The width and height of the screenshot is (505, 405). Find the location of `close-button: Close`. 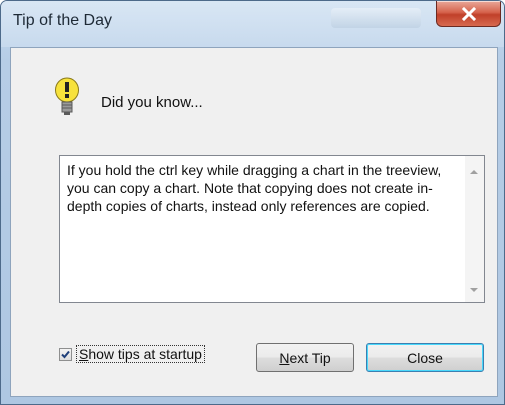

close-button: Close is located at coordinates (425, 357).